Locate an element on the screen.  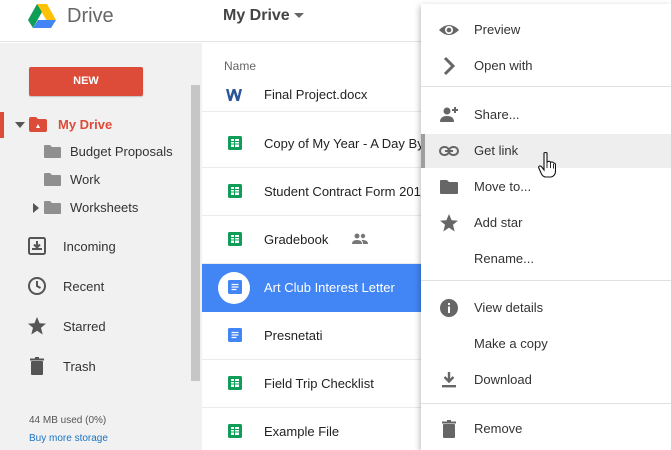
link-icon is located at coordinates (449, 151).